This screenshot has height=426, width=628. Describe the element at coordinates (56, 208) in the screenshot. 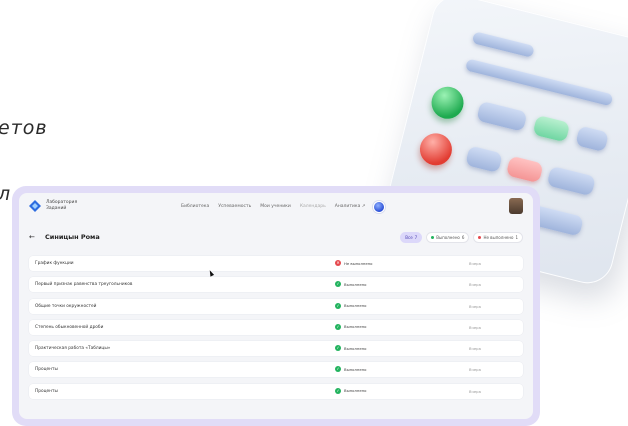

I see `logo-line-2: Заданий` at that location.